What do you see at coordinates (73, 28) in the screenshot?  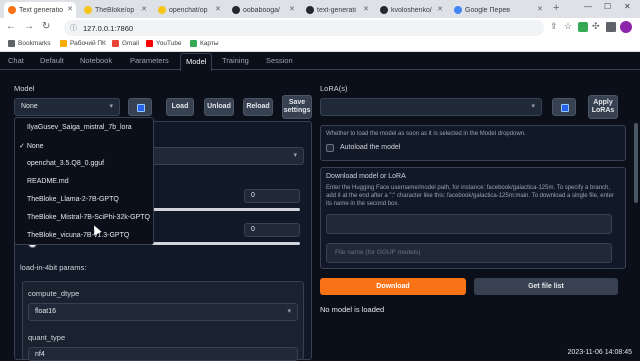 I see `site-info-icon: ⓘ` at bounding box center [73, 28].